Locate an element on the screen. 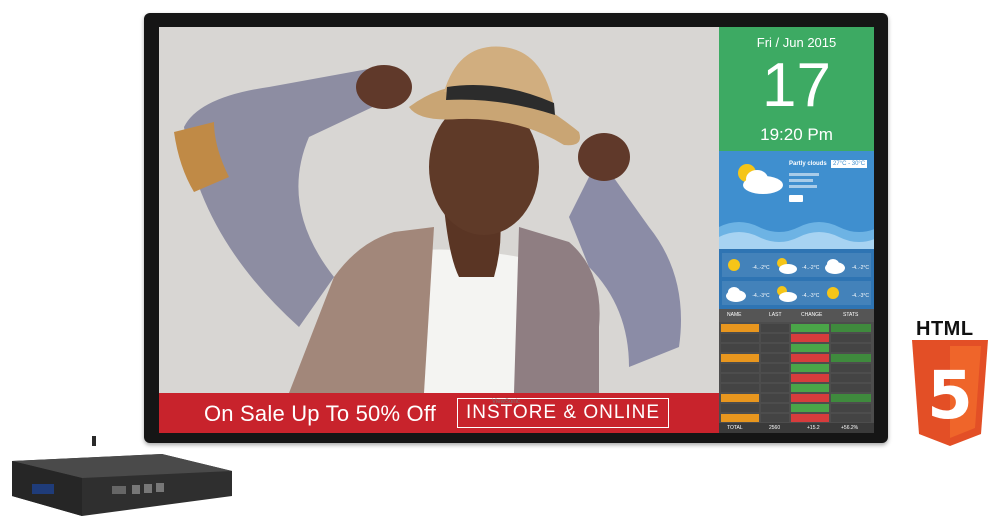 The image size is (991, 519). col-header-stats: STATS is located at coordinates (851, 315).